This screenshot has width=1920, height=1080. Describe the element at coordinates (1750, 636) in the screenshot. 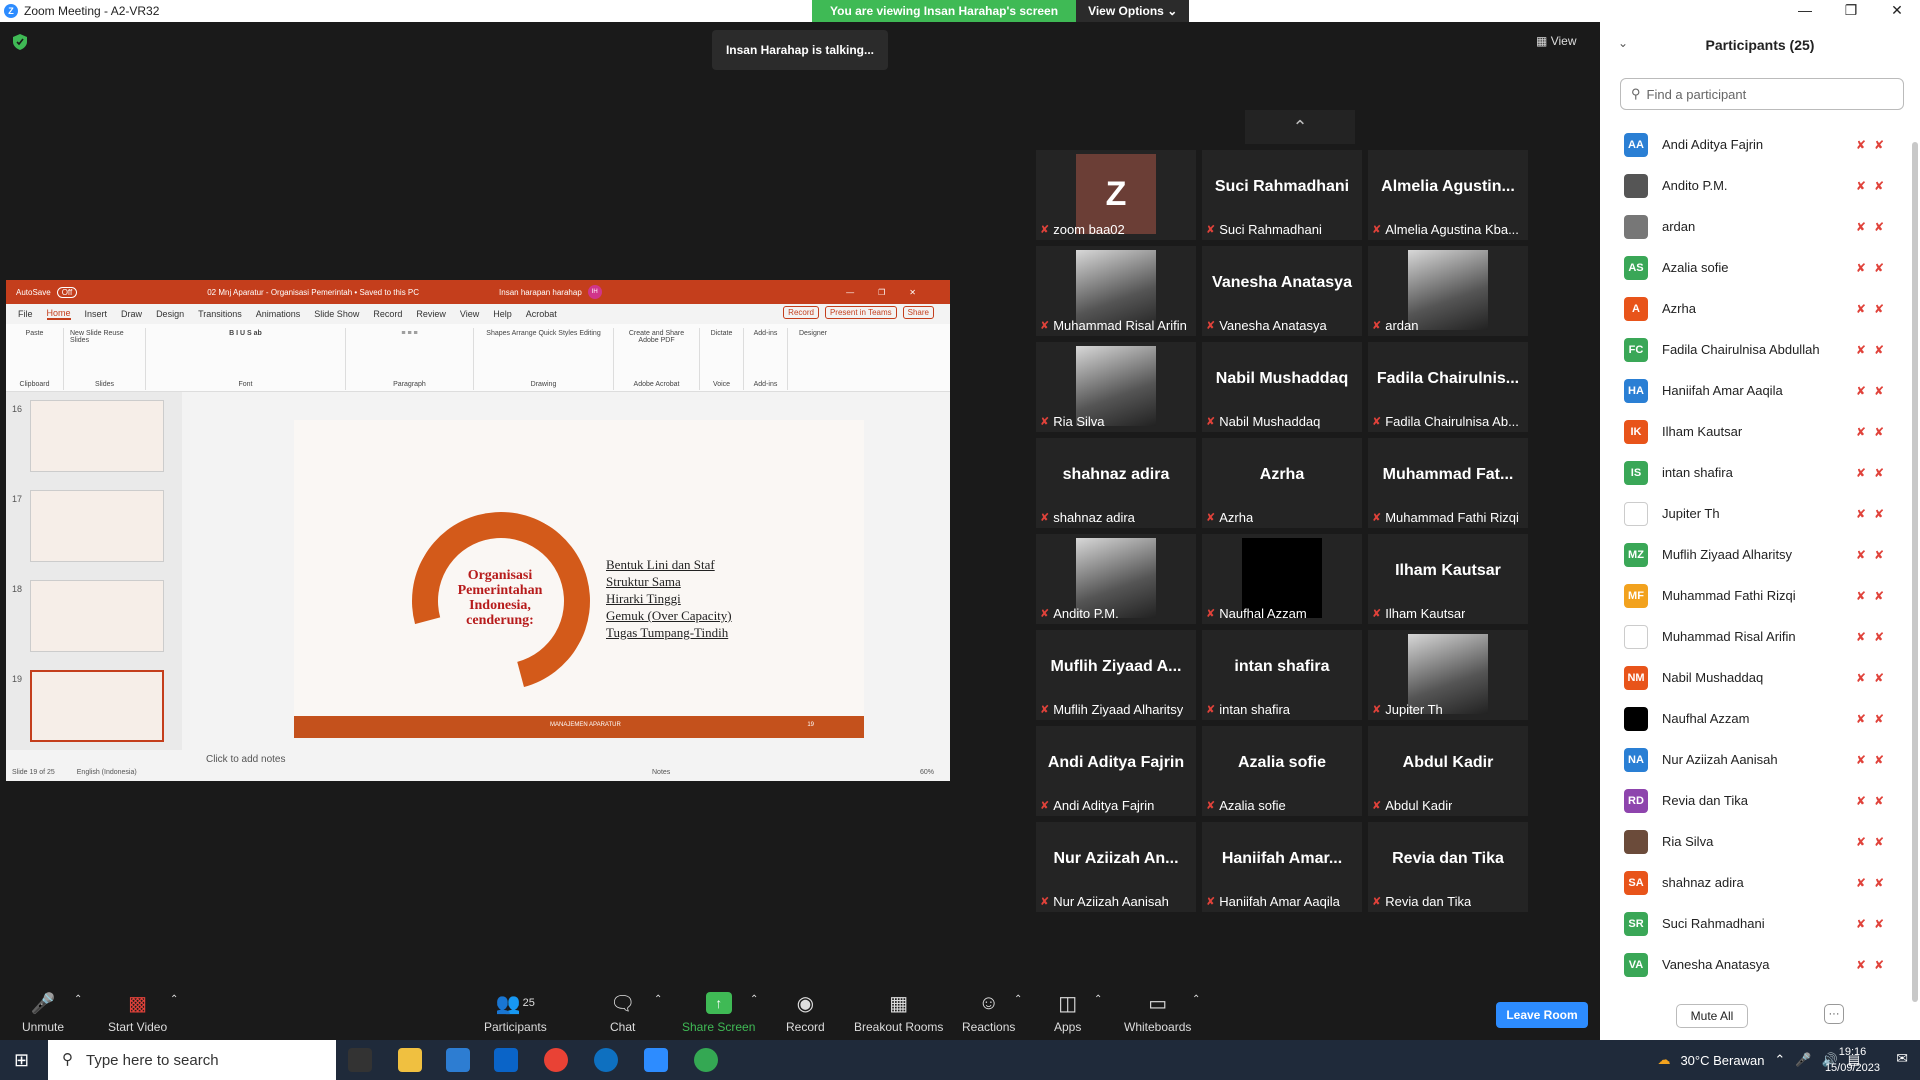

I see `participant-row: Muhammad Risal Arifin ✘✘` at that location.